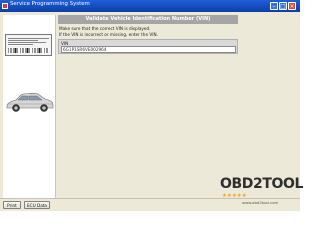 Image resolution: width=320 pixels, height=240 pixels. What do you see at coordinates (260, 202) in the screenshot?
I see `watermark-url: www.obd2tool.com` at bounding box center [260, 202].